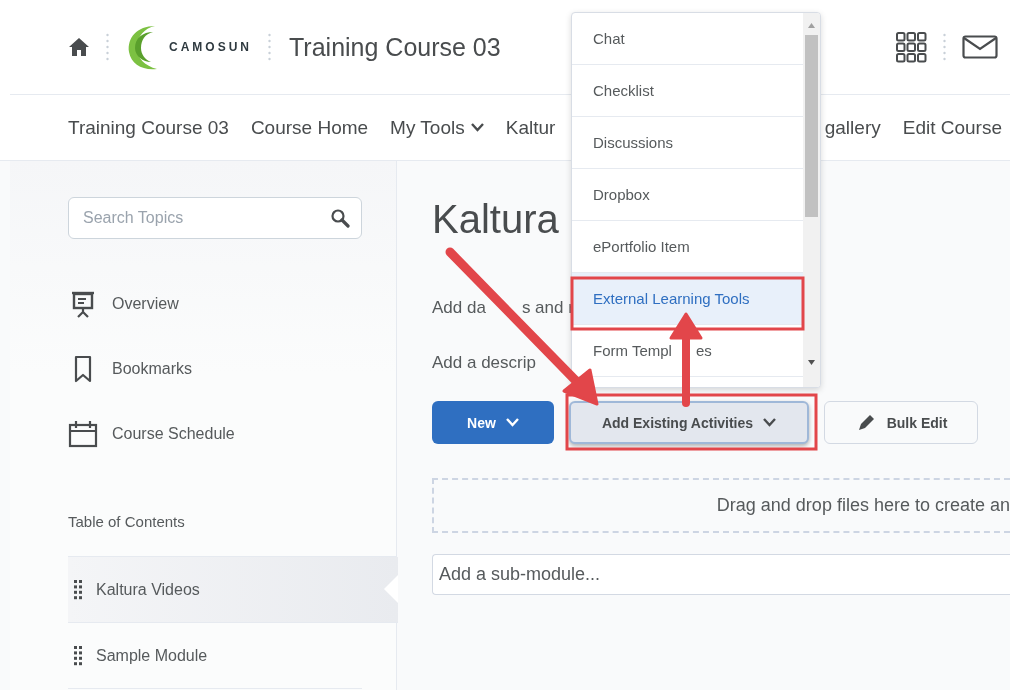 The width and height of the screenshot is (1010, 690). I want to click on drop-zone: Drag and drop files here to create an, so click(721, 505).